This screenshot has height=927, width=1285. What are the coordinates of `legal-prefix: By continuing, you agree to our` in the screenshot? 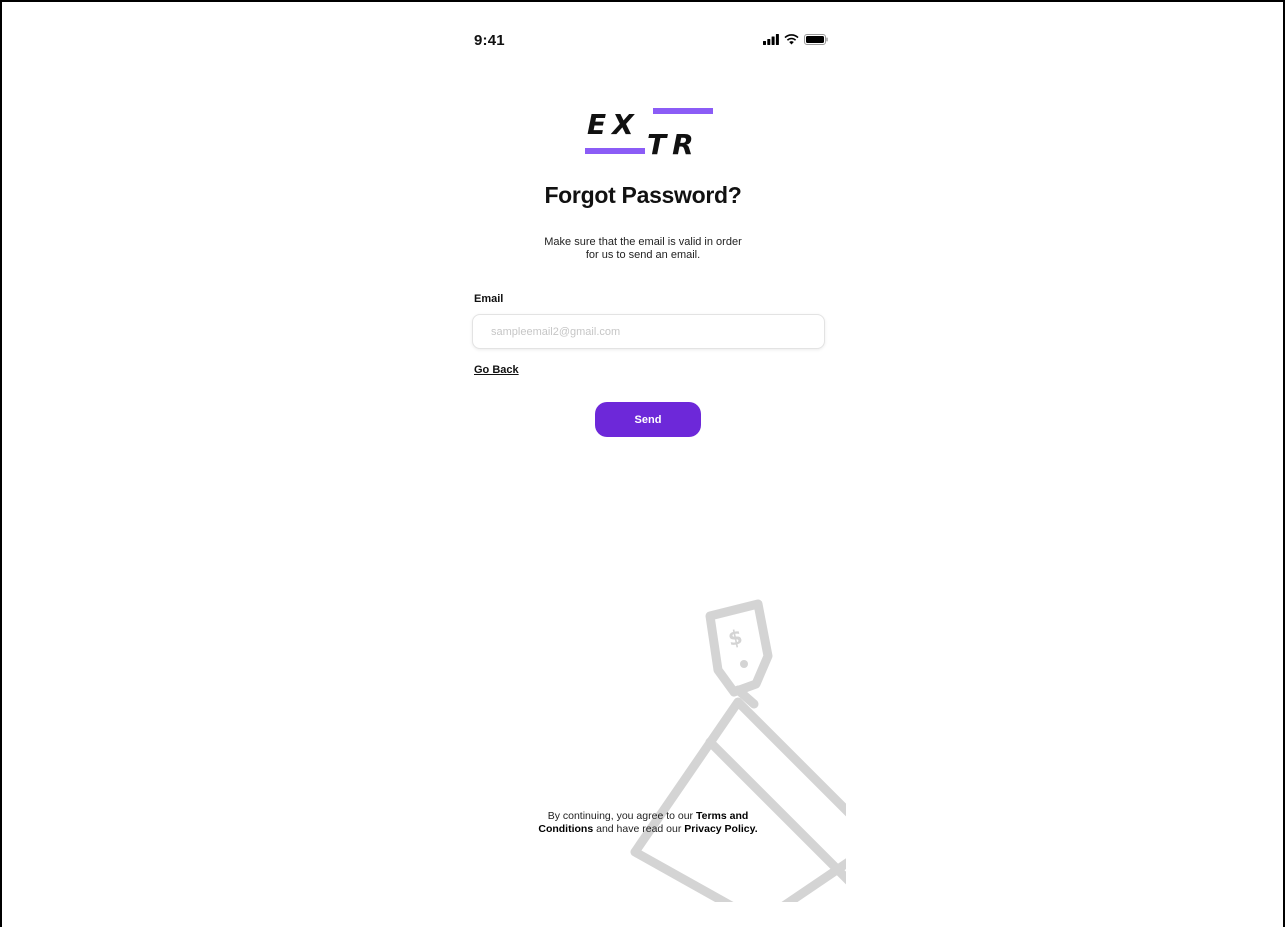 It's located at (621, 816).